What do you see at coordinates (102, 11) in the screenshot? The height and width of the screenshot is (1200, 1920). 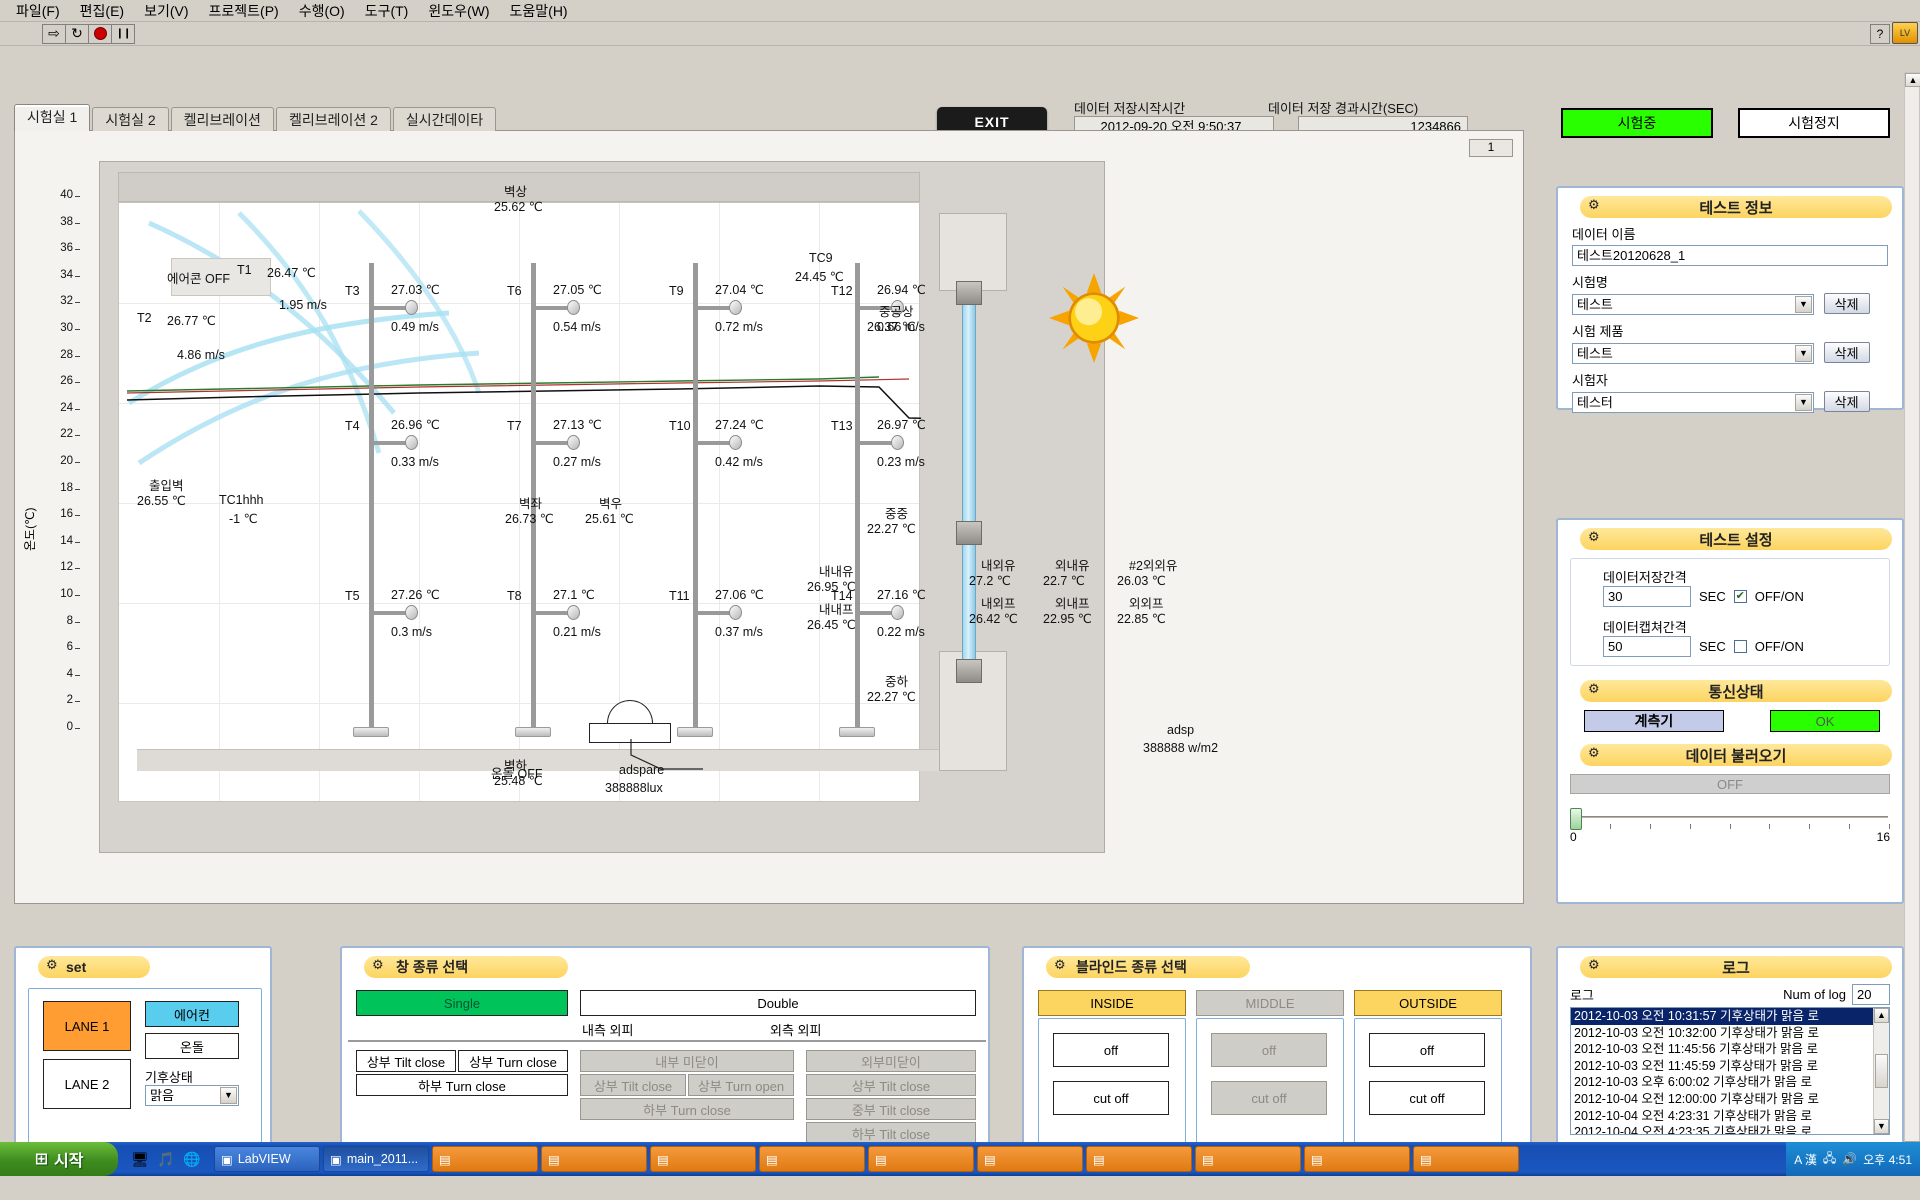 I see `menu-item-edit: 편집(E)` at bounding box center [102, 11].